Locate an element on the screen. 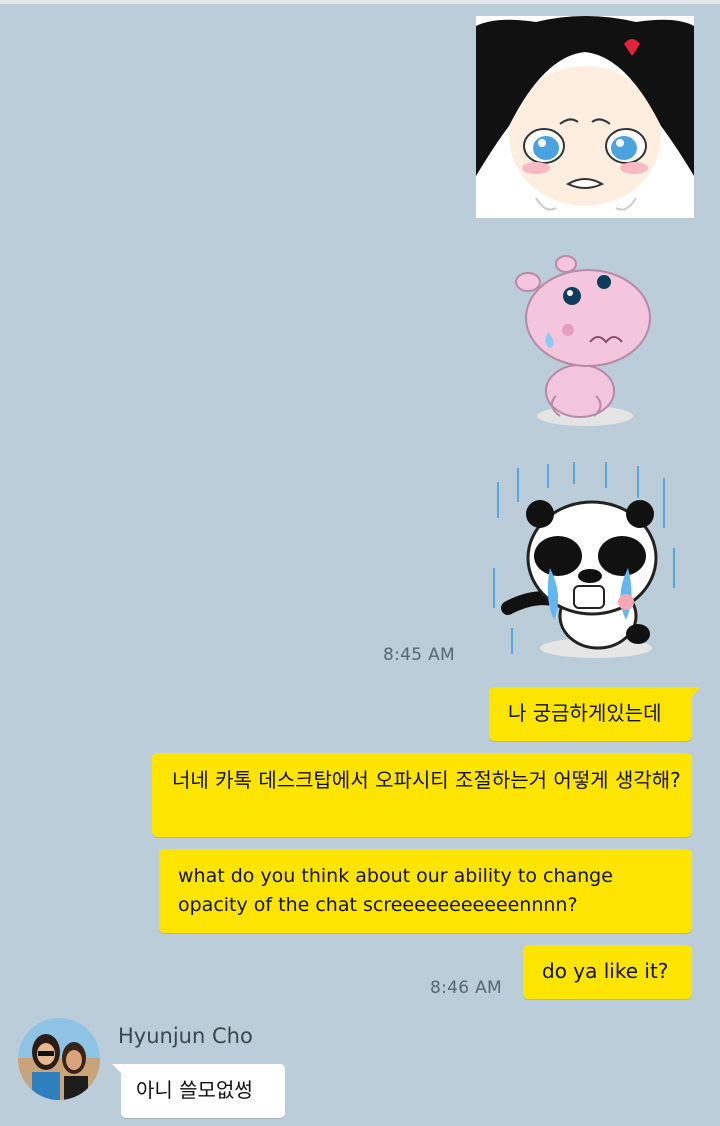  sender-name: Hyunjun Cho is located at coordinates (185, 1036).